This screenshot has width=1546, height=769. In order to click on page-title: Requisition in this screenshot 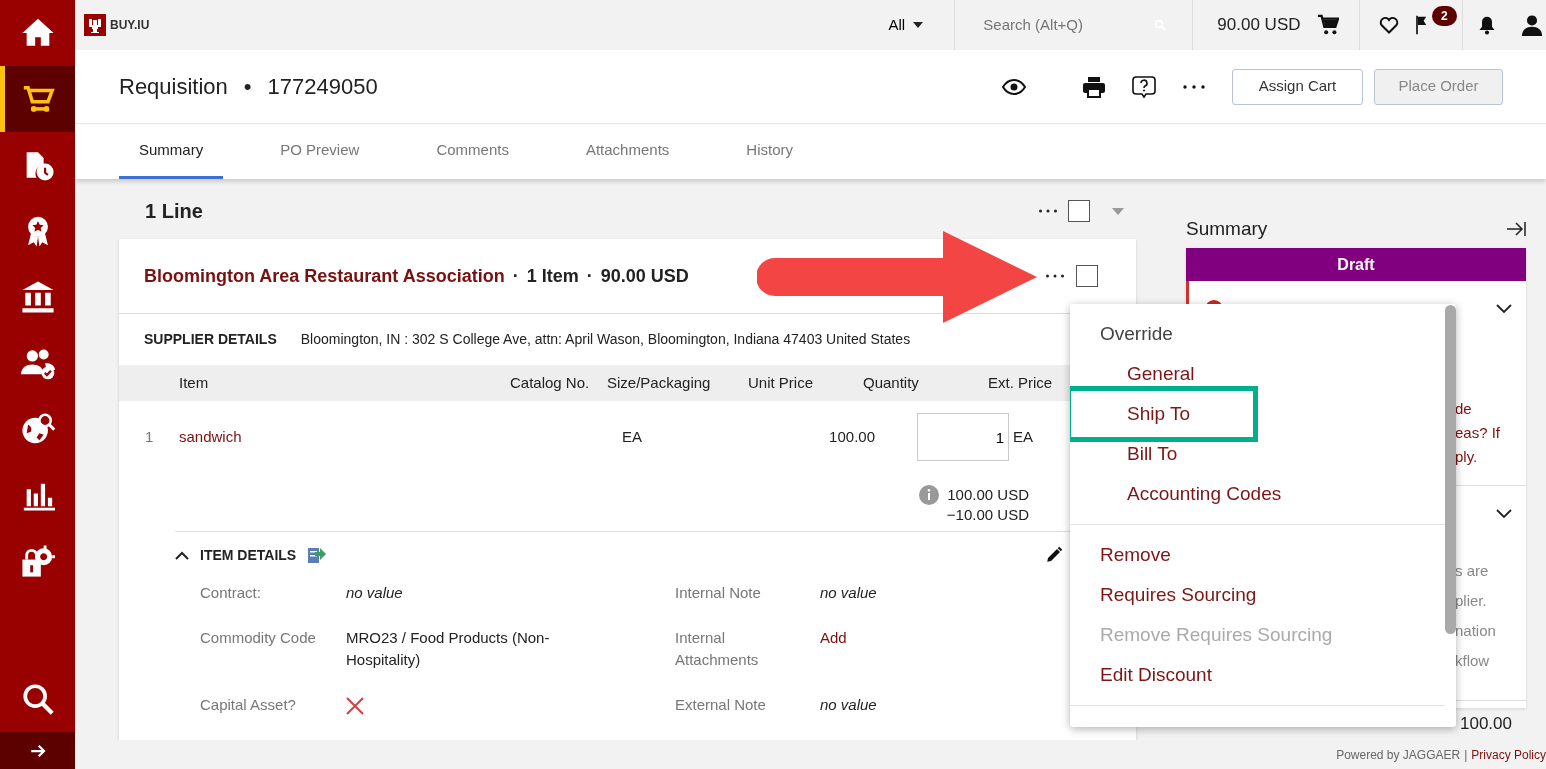, I will do `click(173, 87)`.